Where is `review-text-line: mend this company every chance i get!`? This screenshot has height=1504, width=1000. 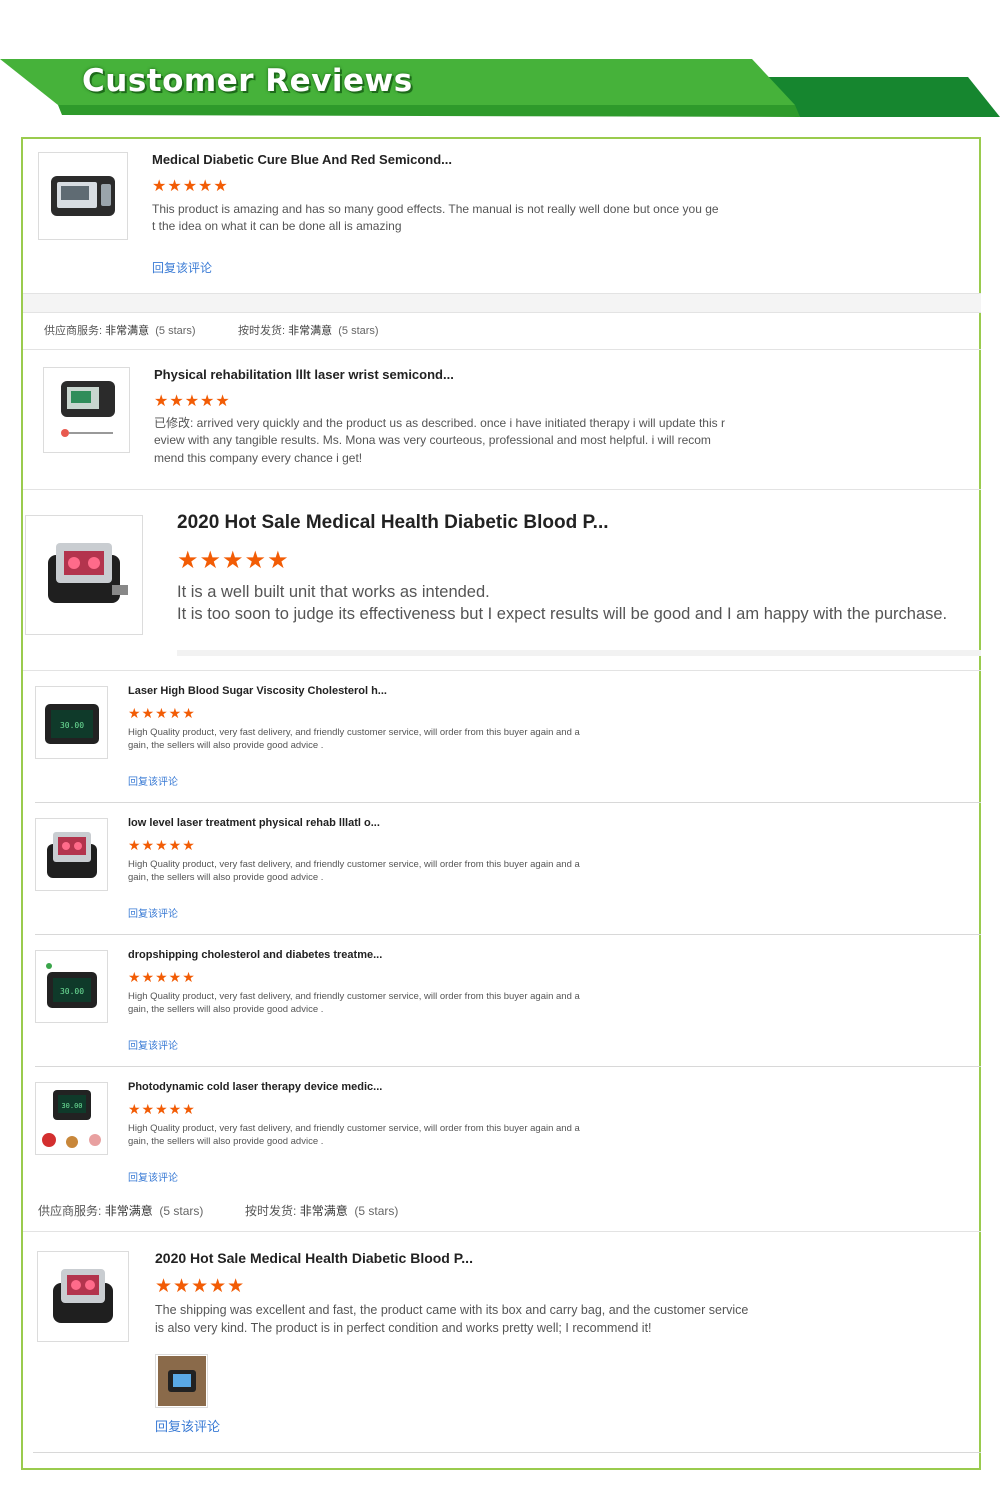 review-text-line: mend this company every chance i get! is located at coordinates (258, 457).